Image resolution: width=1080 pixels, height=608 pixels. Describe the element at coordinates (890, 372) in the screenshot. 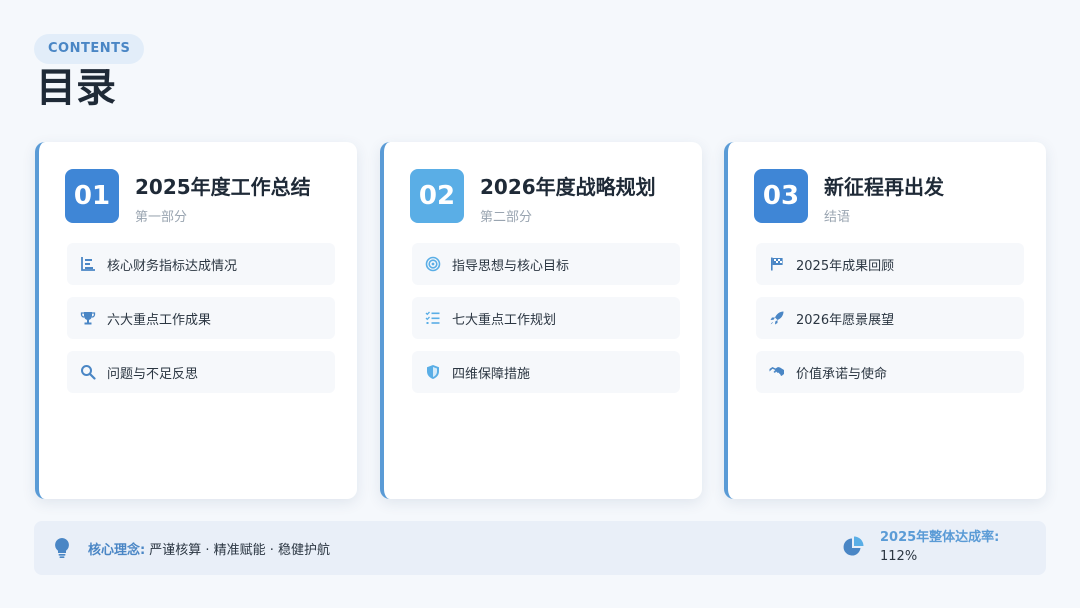

I see `item-value-mission: 价值承诺与使命` at that location.